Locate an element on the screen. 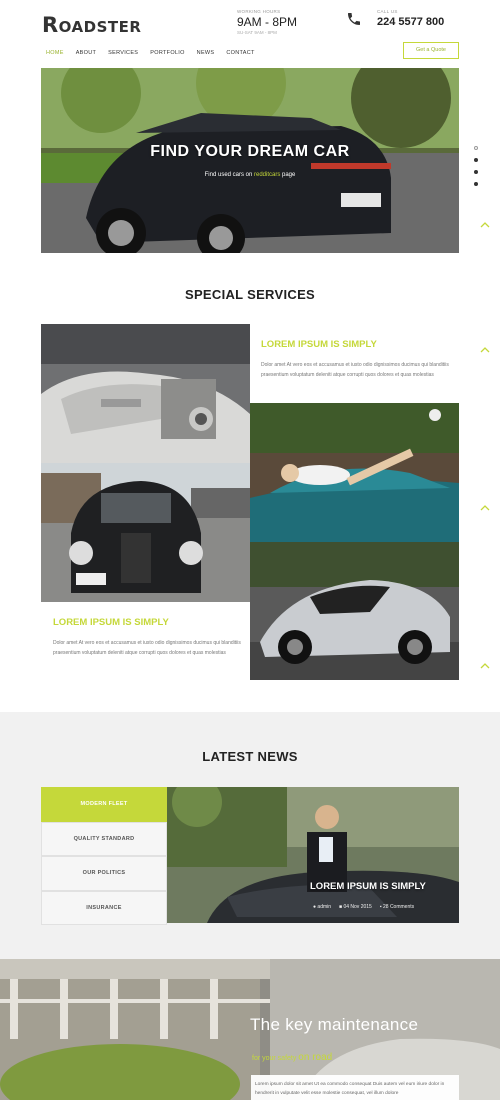 This screenshot has height=1100, width=500. nav-contact: CONTACT is located at coordinates (240, 53).